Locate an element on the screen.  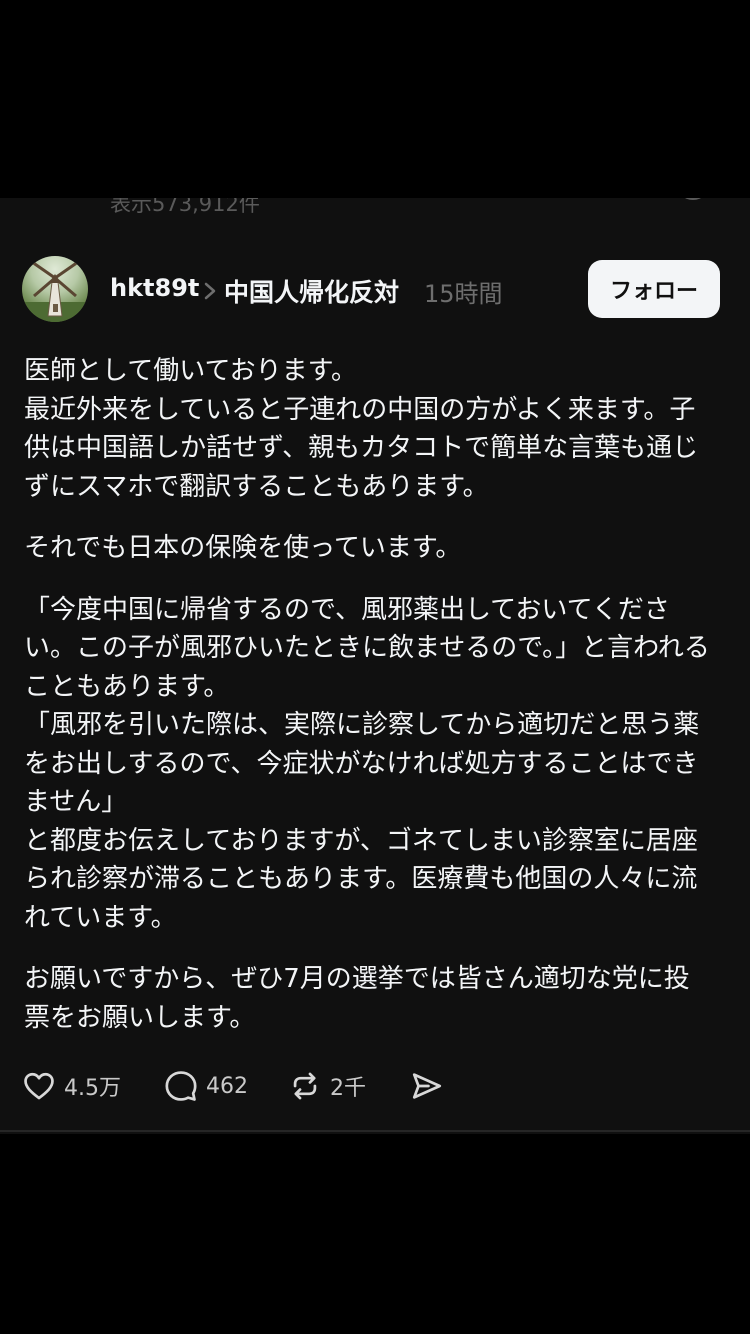
like-button: 4.5万 is located at coordinates (71, 1086).